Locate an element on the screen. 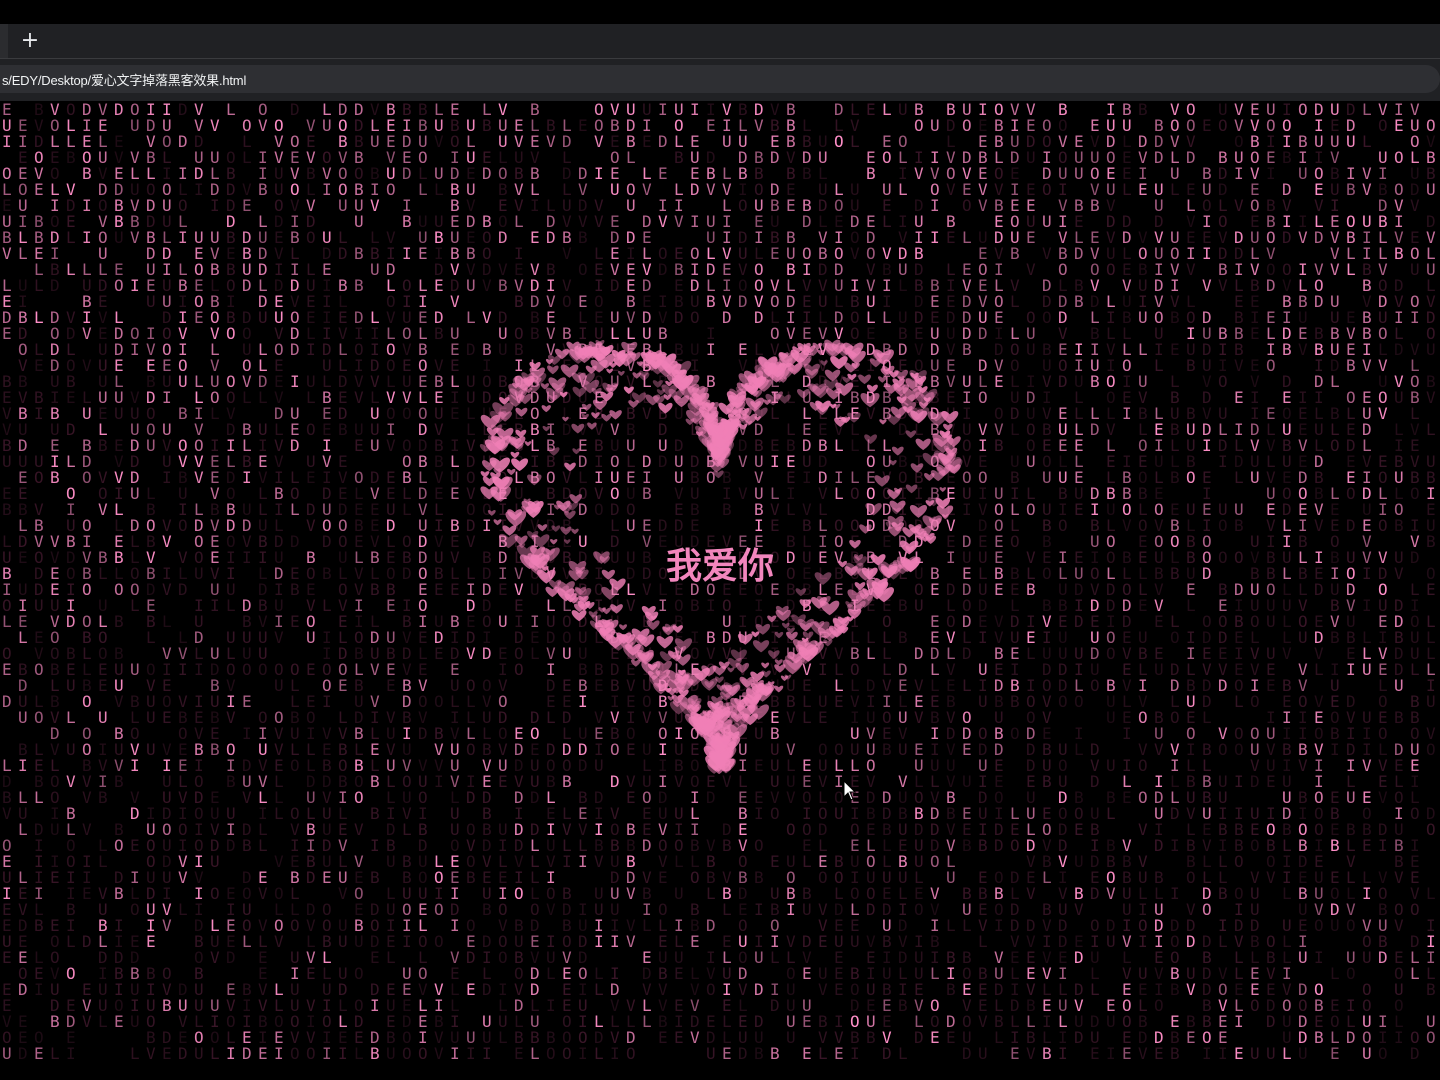 This screenshot has height=1080, width=1440. heart-particle is located at coordinates (929, 476).